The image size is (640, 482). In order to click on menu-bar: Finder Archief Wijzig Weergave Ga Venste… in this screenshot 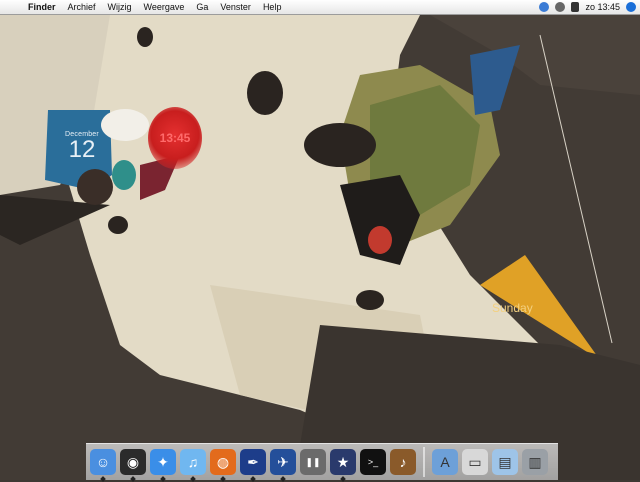, I will do `click(320, 7)`.